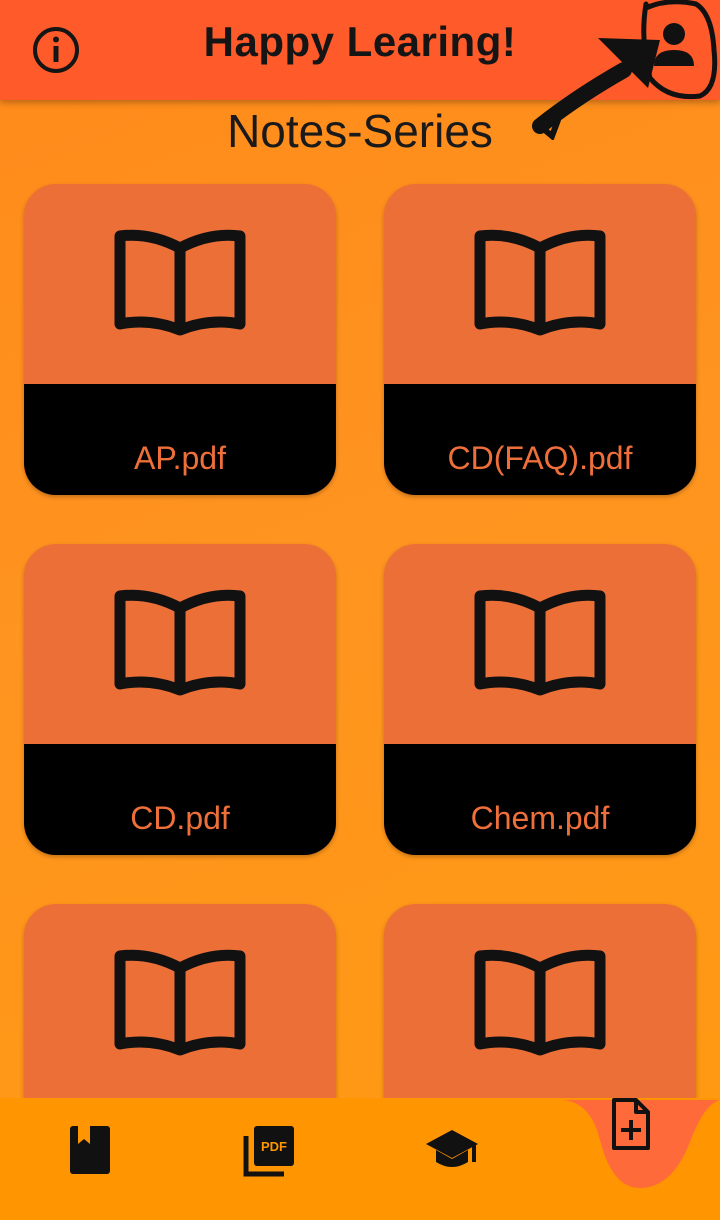  I want to click on nav-item-courses, so click(452, 1151).